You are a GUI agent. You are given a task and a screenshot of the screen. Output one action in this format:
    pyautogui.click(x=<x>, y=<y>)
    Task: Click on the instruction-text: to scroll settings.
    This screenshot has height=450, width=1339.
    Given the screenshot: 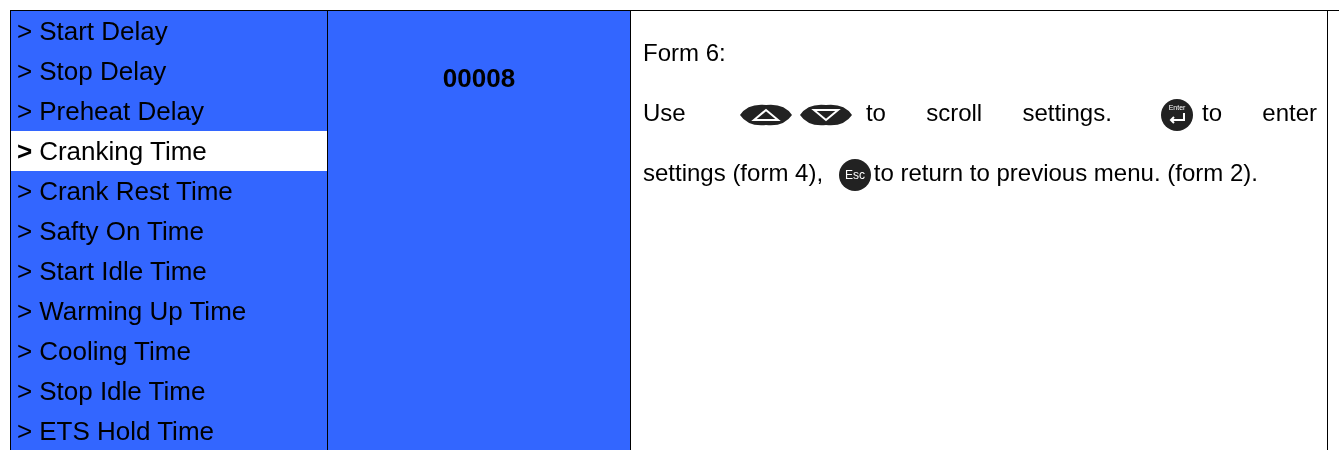 What is the action you would take?
    pyautogui.click(x=988, y=112)
    